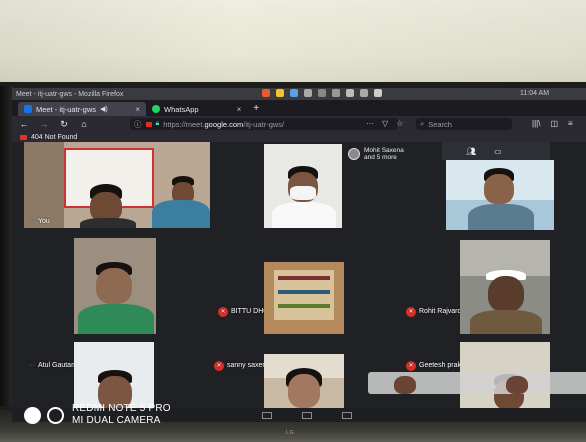 The width and height of the screenshot is (586, 442). What do you see at coordinates (70, 94) in the screenshot?
I see `window-title: Meet - itj-uatr-gws - Mozilla Firefox` at bounding box center [70, 94].